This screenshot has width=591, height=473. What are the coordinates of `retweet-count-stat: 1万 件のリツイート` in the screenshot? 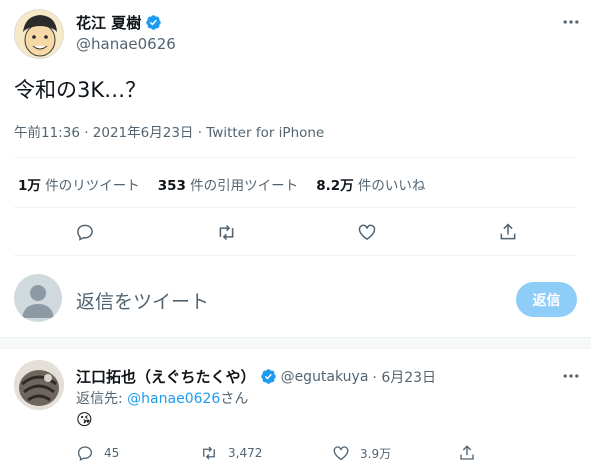 It's located at (79, 184).